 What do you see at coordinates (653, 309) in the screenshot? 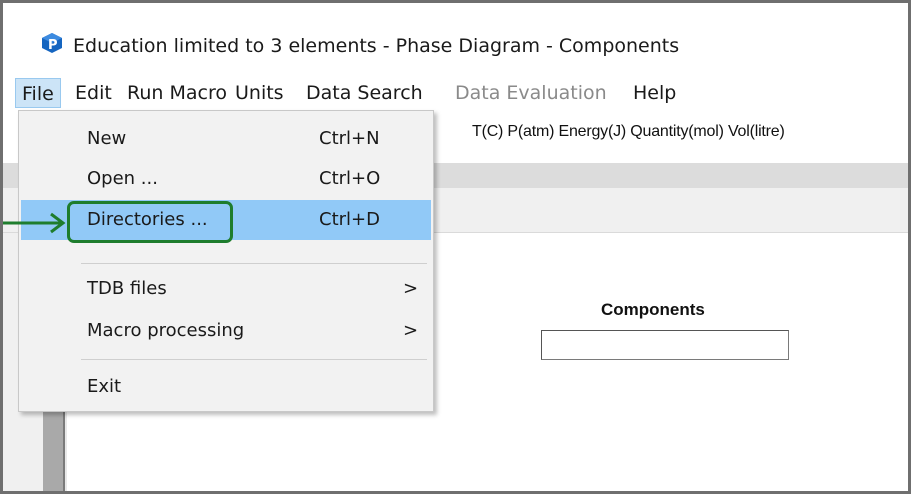
I see `components-label: Components` at bounding box center [653, 309].